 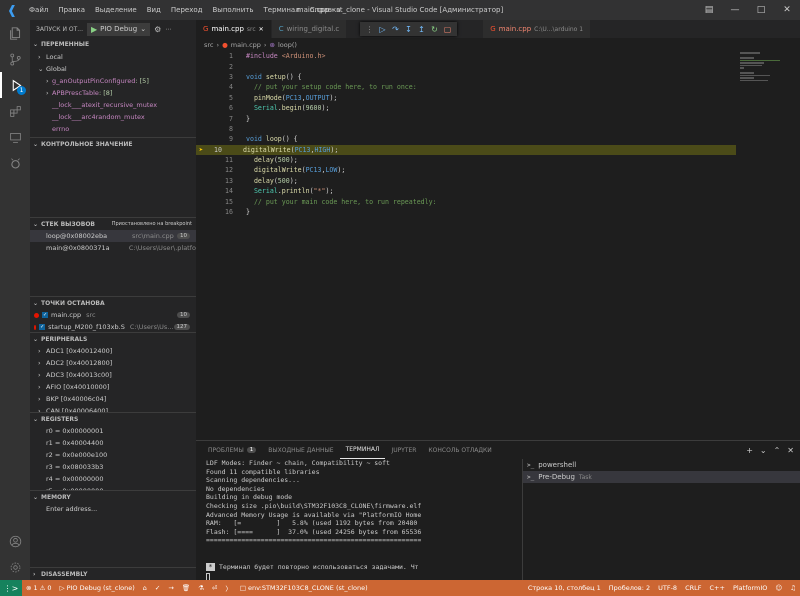 What do you see at coordinates (246, 45) in the screenshot?
I see `breadcrumb-file: main.cpp` at bounding box center [246, 45].